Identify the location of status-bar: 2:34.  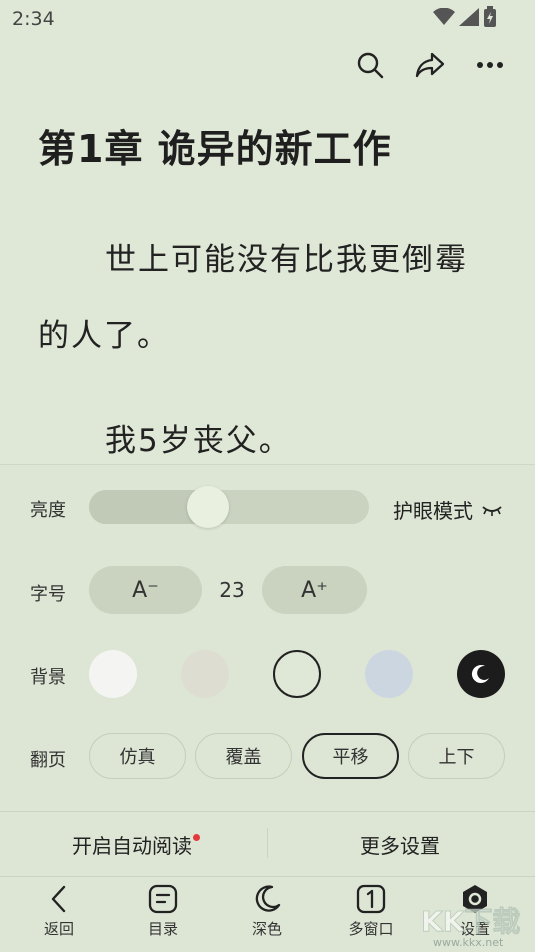
(267, 18).